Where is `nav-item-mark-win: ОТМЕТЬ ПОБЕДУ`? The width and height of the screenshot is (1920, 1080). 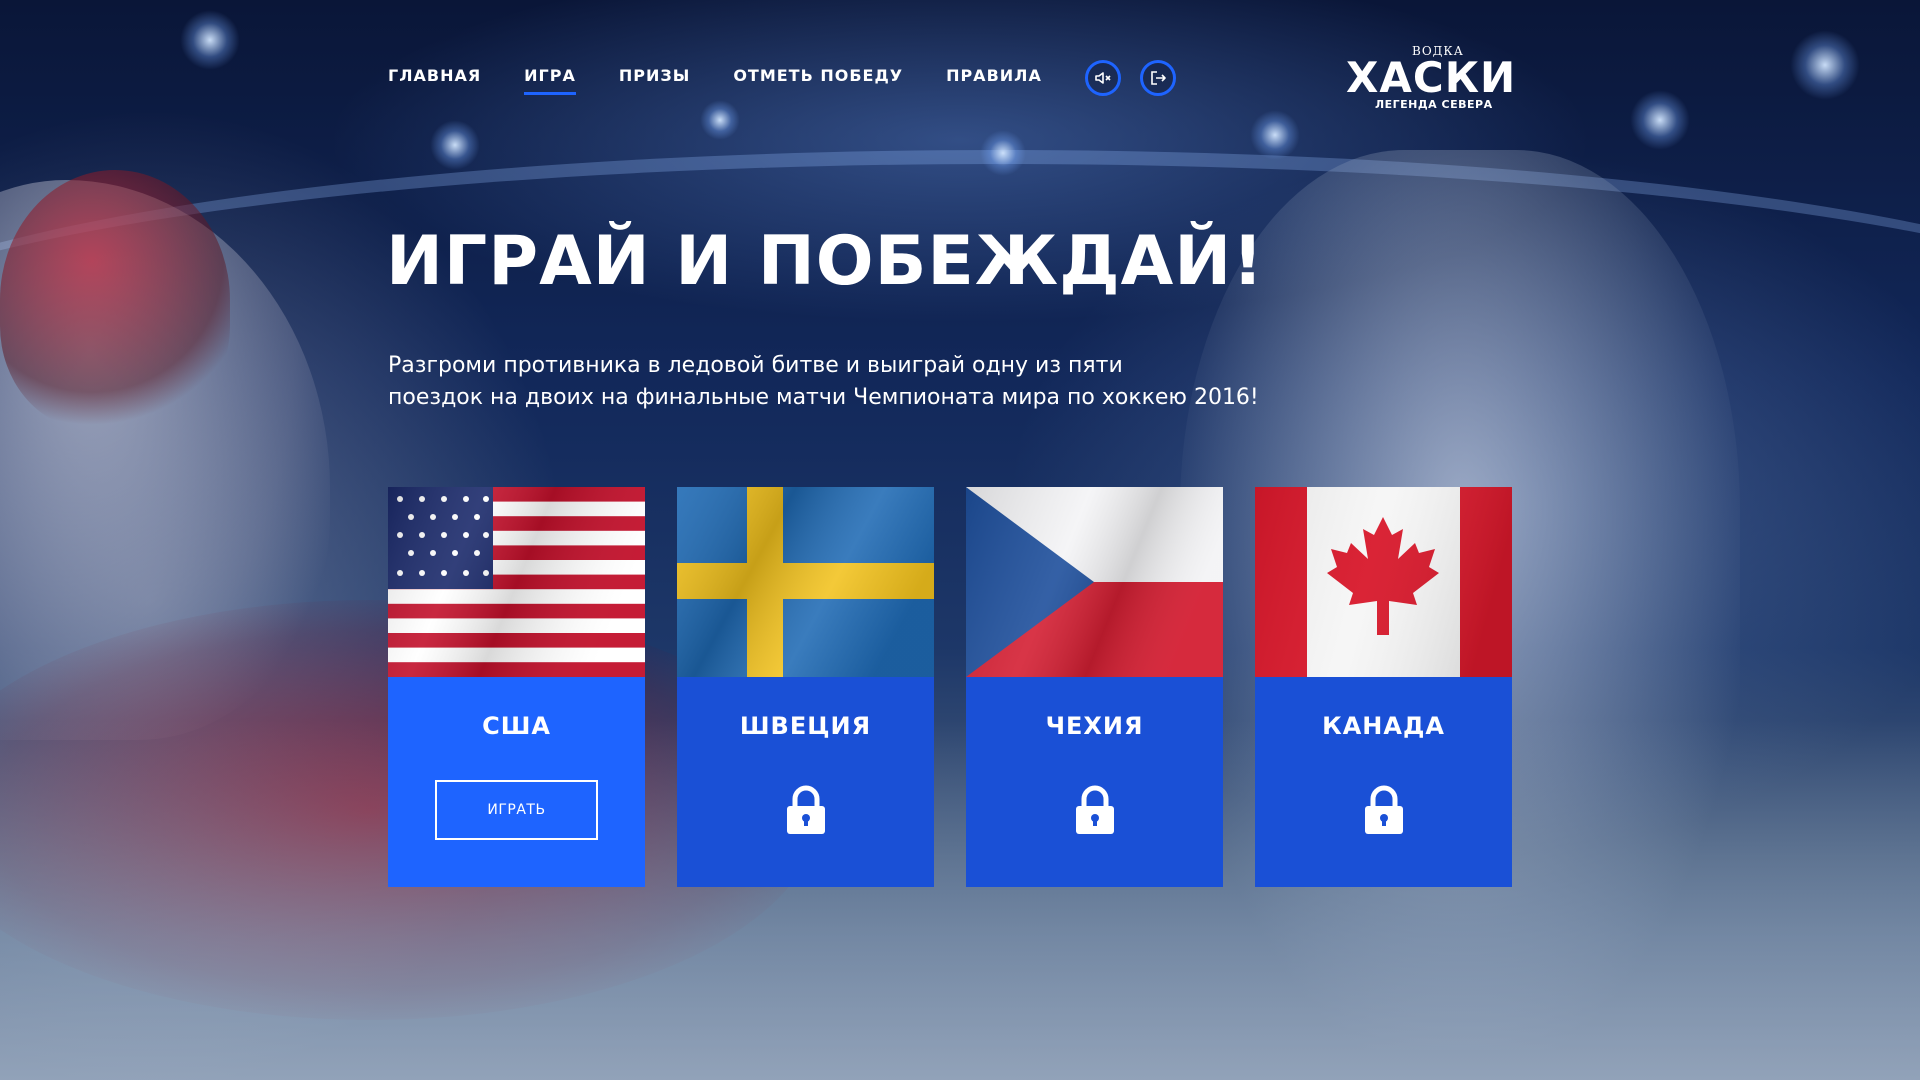
nav-item-mark-win: ОТМЕТЬ ПОБЕДУ is located at coordinates (818, 78).